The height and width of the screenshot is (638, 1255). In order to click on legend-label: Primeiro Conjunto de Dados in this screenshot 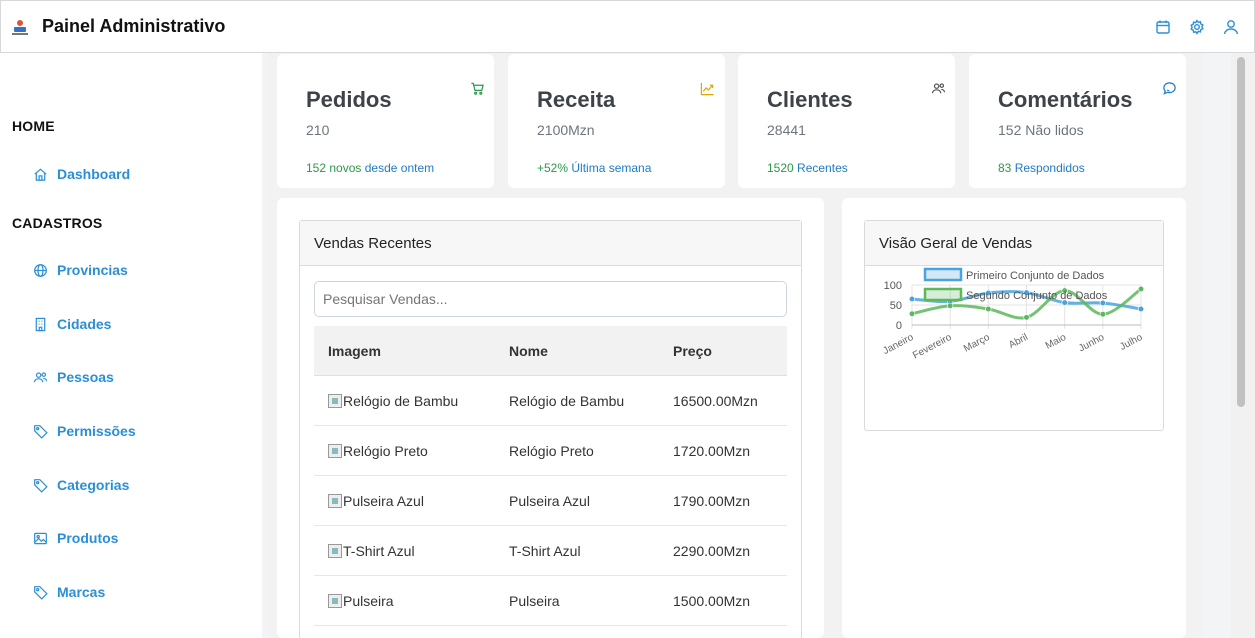, I will do `click(1035, 276)`.